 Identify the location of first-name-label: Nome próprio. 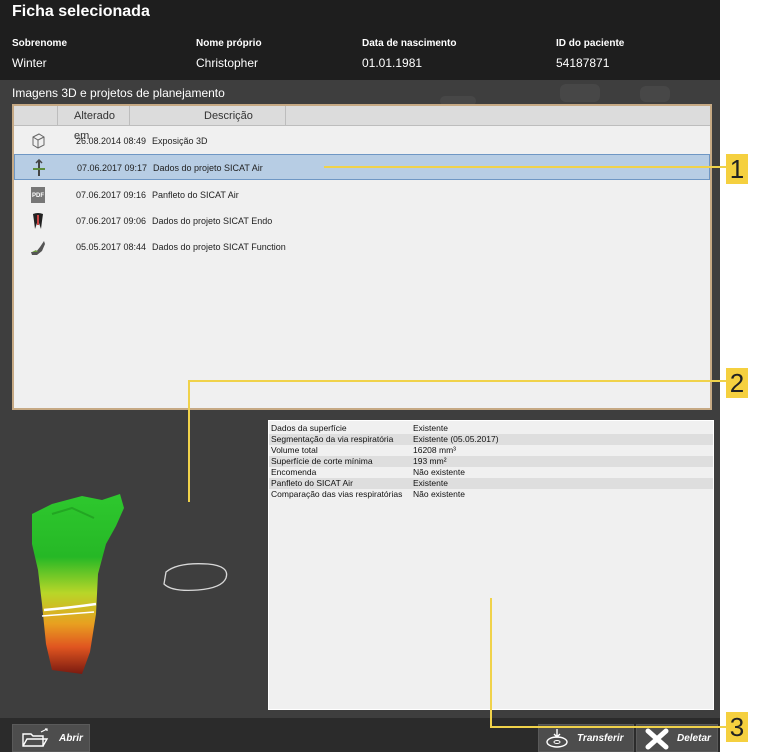
(229, 43).